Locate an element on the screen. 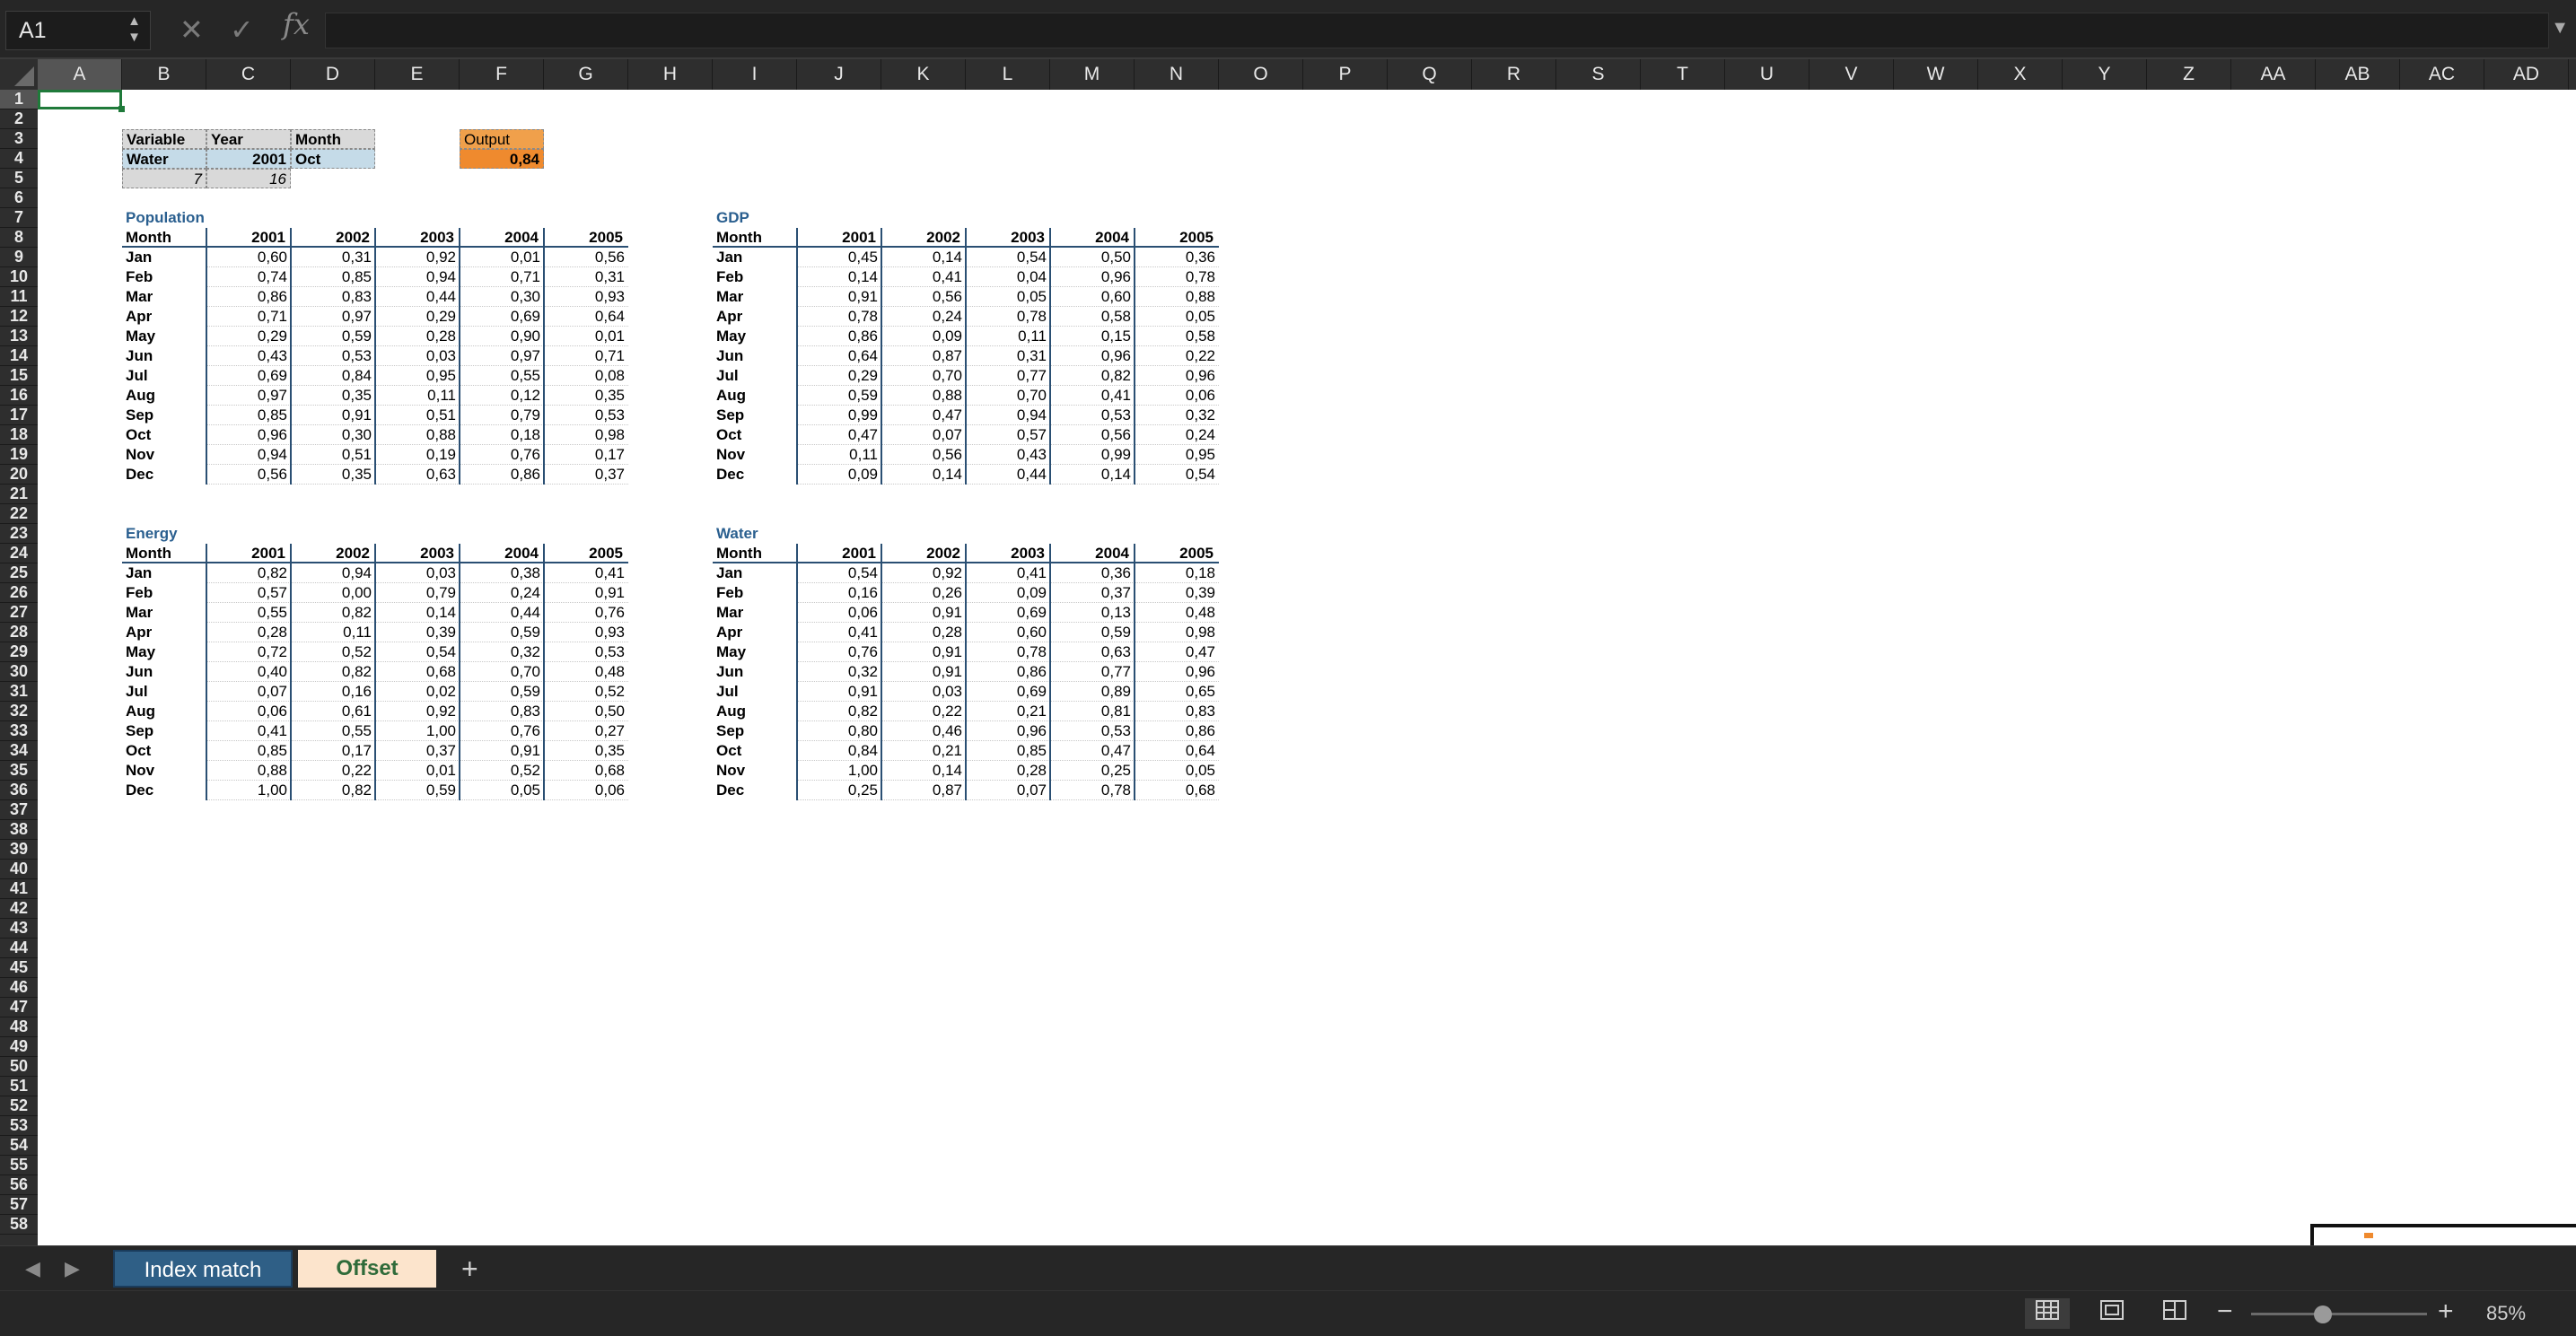 This screenshot has height=1336, width=2576. population-value-cell: 0,96 is located at coordinates (248, 435).